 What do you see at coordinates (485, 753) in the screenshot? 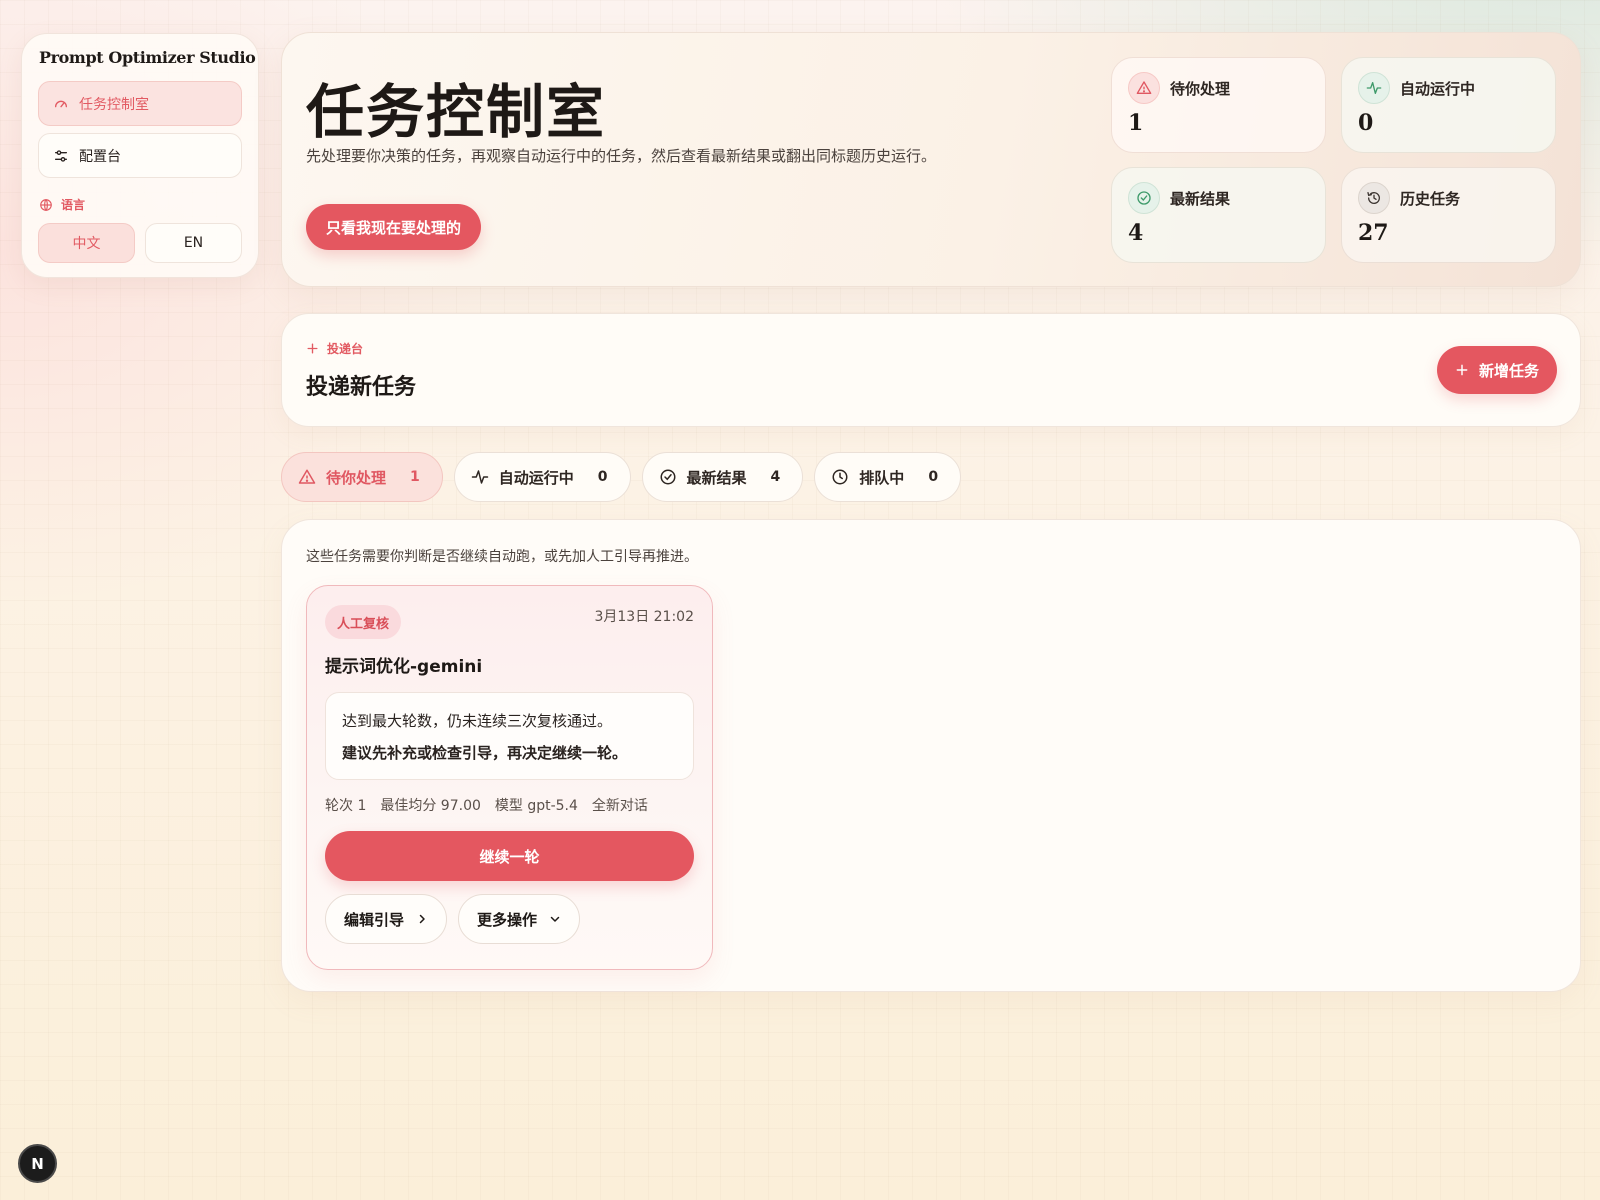
I see `note-line: 建议先补充或检查引导，再决定继续一轮。` at bounding box center [485, 753].